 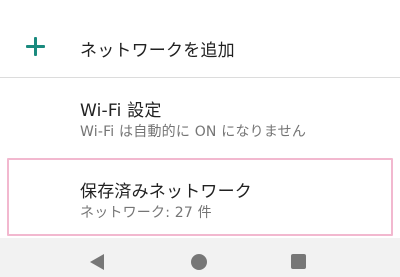 What do you see at coordinates (146, 213) in the screenshot?
I see `saved-networks-subtitle: ネットワーク: 27 件` at bounding box center [146, 213].